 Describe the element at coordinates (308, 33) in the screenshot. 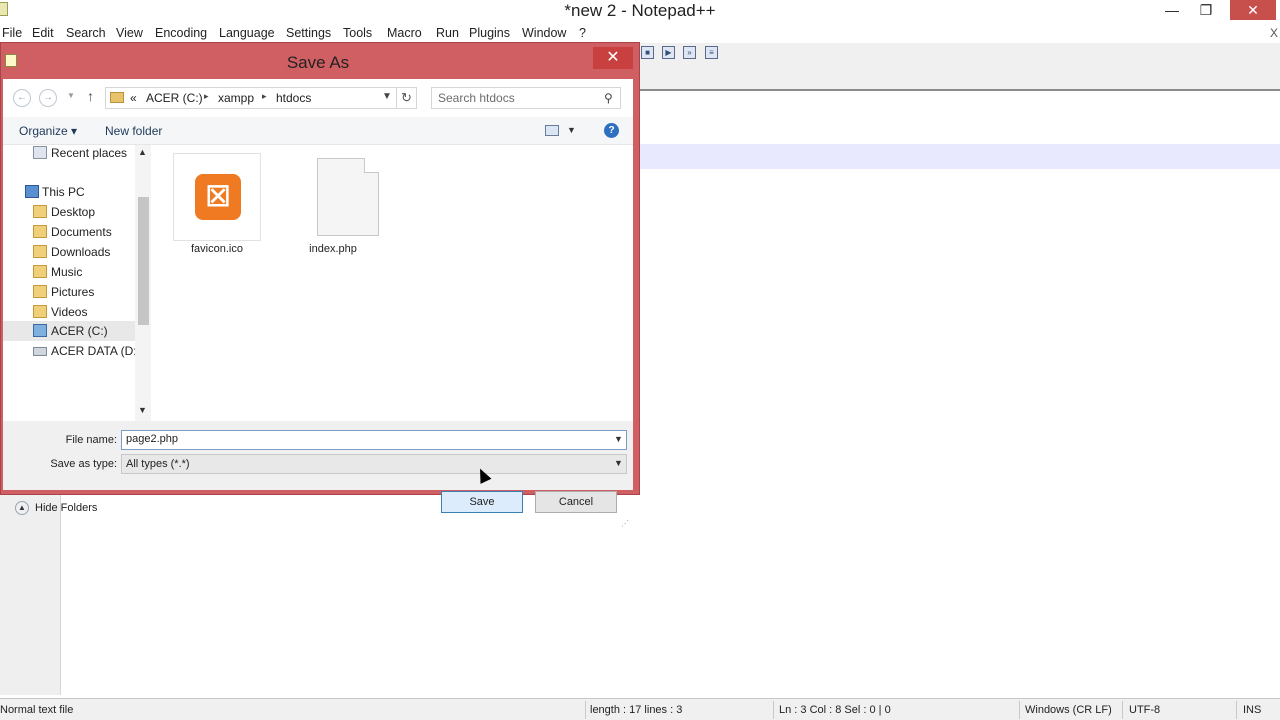

I see `menu-settings: Settings` at that location.